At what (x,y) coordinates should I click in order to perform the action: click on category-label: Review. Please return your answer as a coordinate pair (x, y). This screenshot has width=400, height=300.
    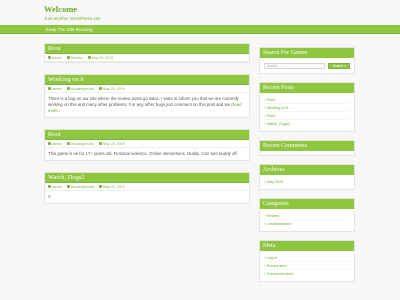
    Looking at the image, I should click on (273, 216).